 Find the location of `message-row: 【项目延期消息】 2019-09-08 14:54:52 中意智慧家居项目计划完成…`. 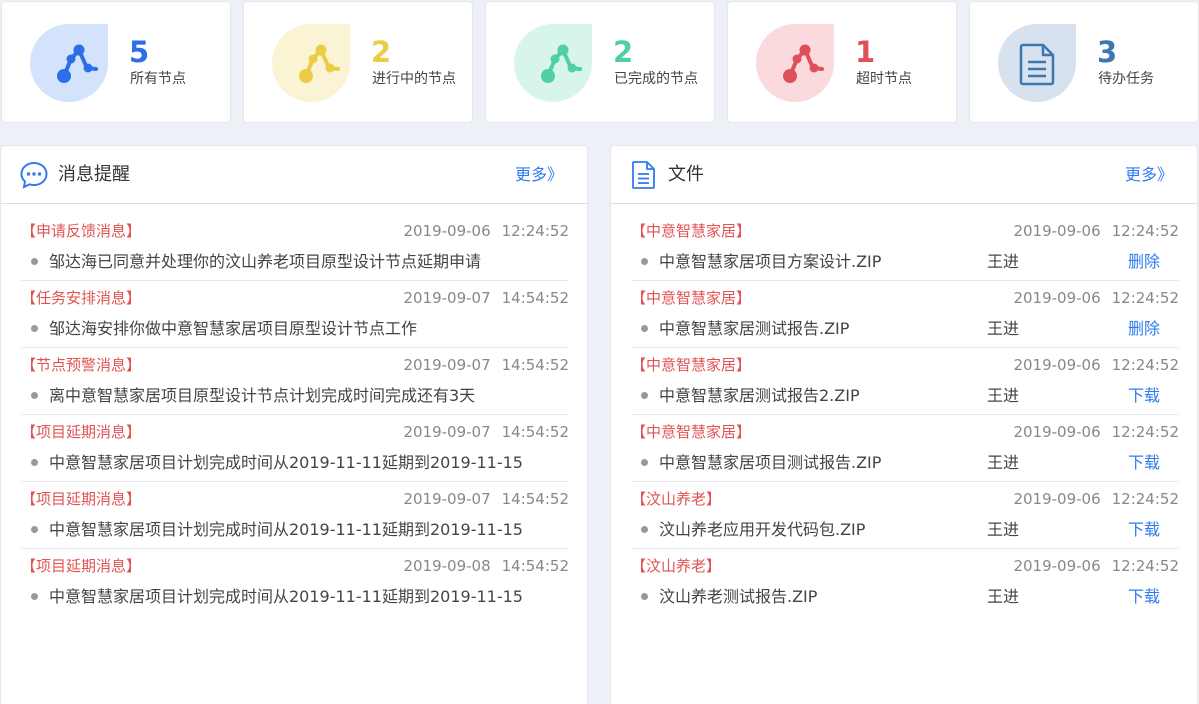

message-row: 【项目延期消息】 2019-09-08 14:54:52 中意智慧家居项目计划完成… is located at coordinates (295, 582).